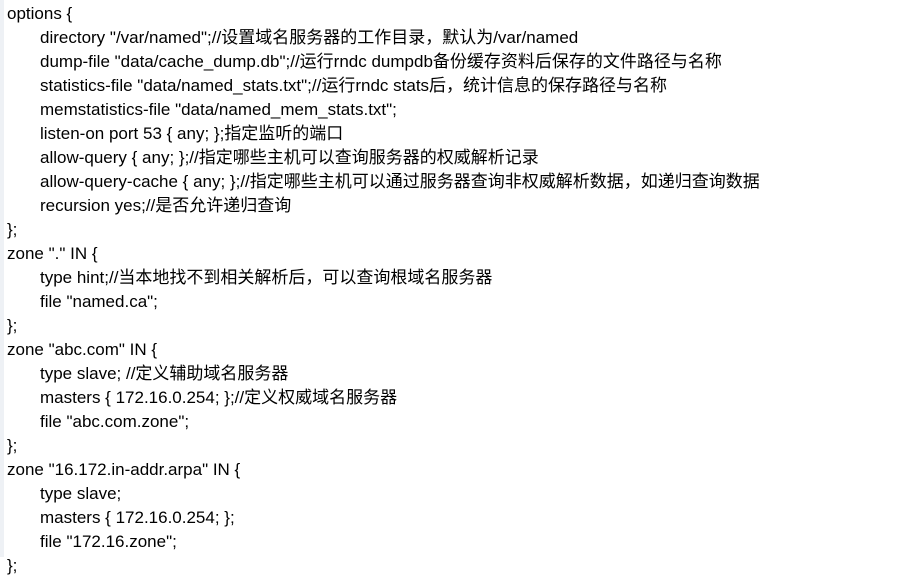 The height and width of the screenshot is (578, 907). I want to click on code-line: zone "." IN {, so click(52, 253).